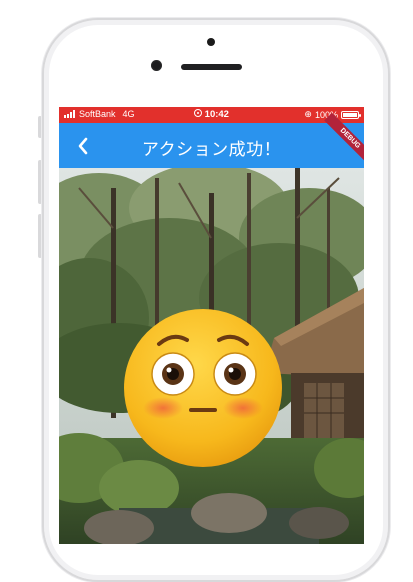  Describe the element at coordinates (211, 67) in the screenshot. I see `earpiece-speaker` at that location.